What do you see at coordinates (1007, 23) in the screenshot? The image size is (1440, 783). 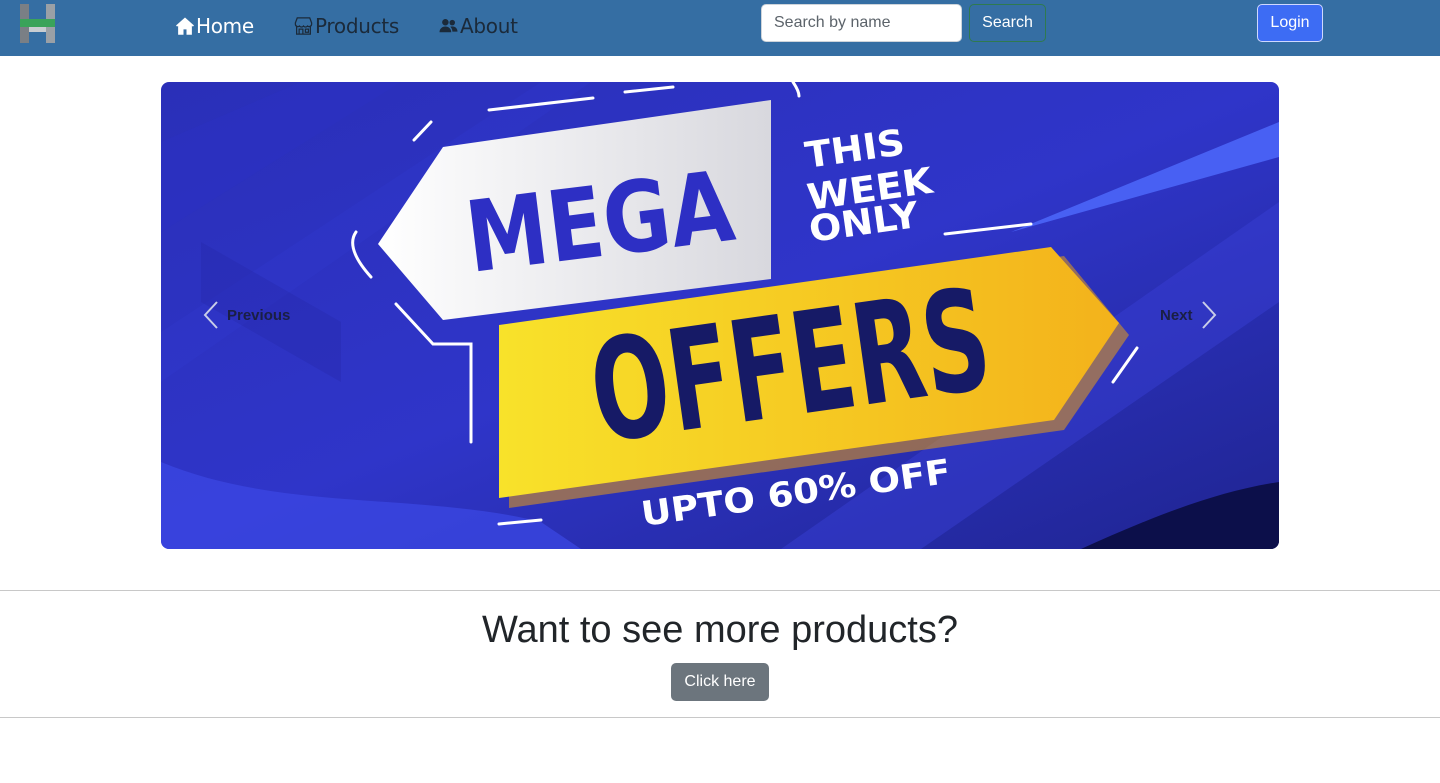 I see `search-button: Search` at bounding box center [1007, 23].